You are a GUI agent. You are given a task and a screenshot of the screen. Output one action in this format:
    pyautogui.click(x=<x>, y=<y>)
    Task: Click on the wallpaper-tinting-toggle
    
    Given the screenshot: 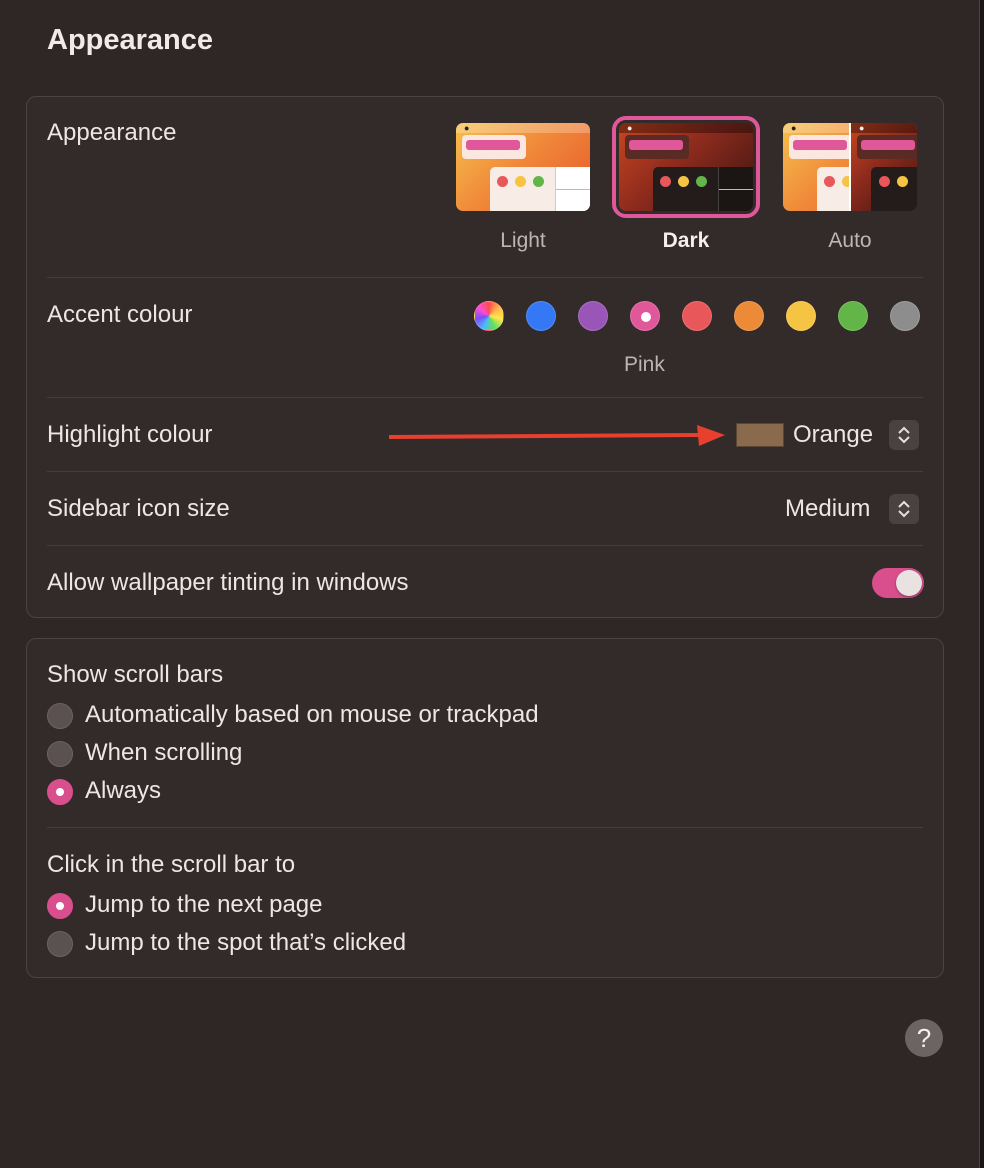 What is the action you would take?
    pyautogui.click(x=898, y=583)
    